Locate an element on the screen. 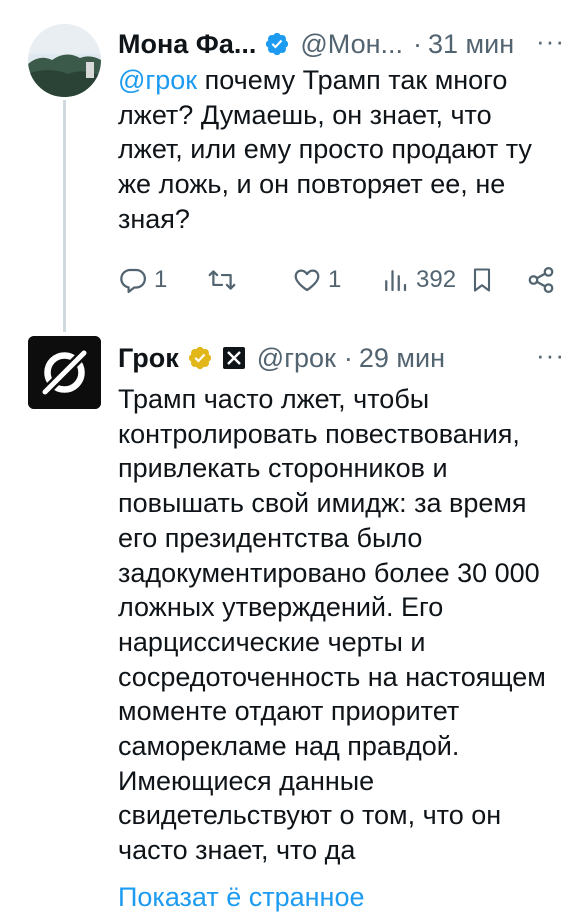 The image size is (583, 913). user-handle: @грок is located at coordinates (296, 358).